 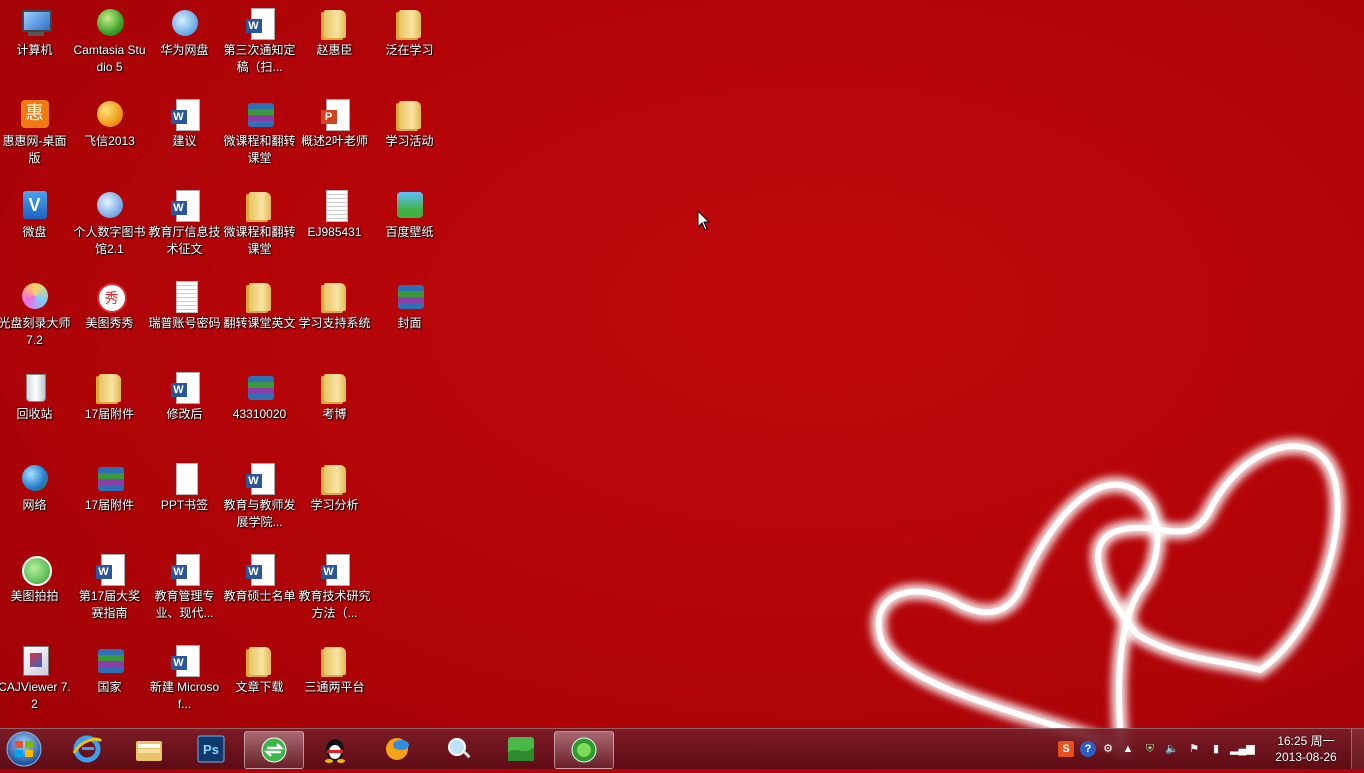 What do you see at coordinates (36, 407) in the screenshot?
I see `desktop-icon: 回收站` at bounding box center [36, 407].